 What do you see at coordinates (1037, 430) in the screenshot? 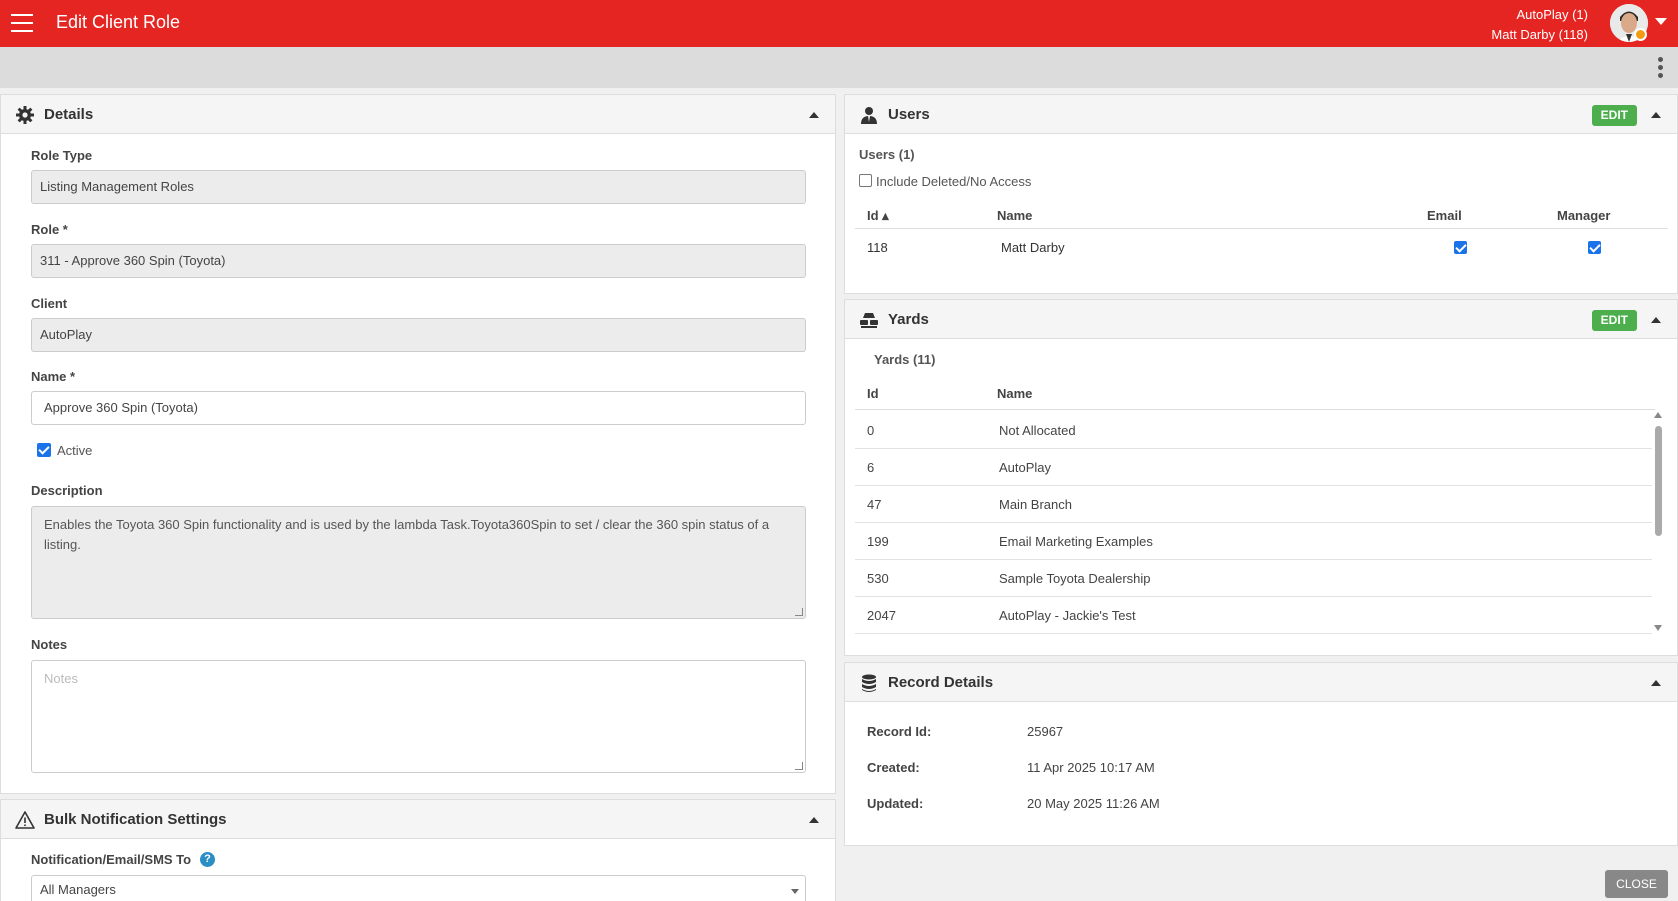
I see `yard-name: Not Allocated` at bounding box center [1037, 430].